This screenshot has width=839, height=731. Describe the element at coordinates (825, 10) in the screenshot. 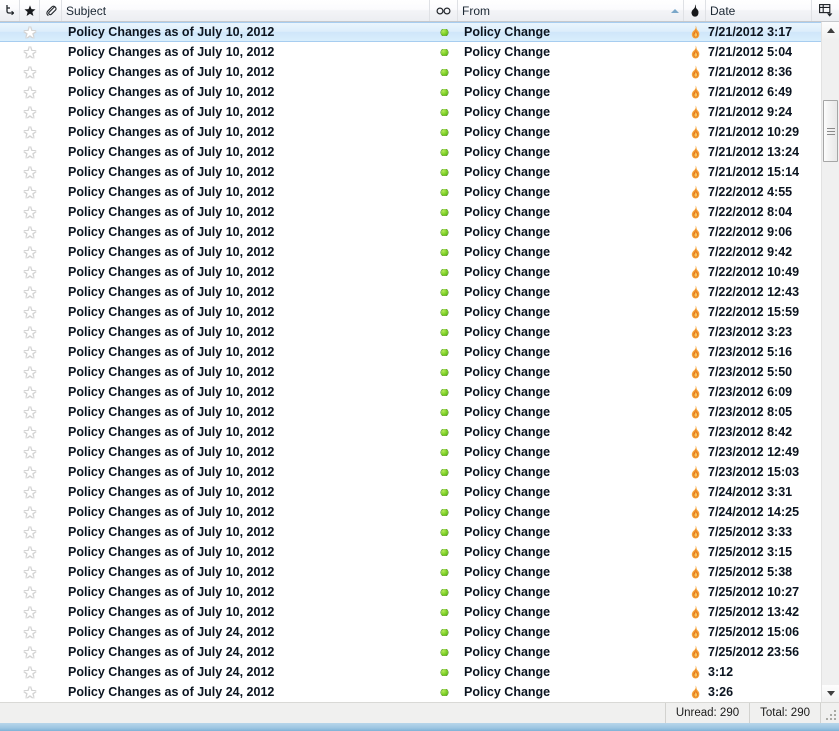

I see `column-picker-button` at that location.